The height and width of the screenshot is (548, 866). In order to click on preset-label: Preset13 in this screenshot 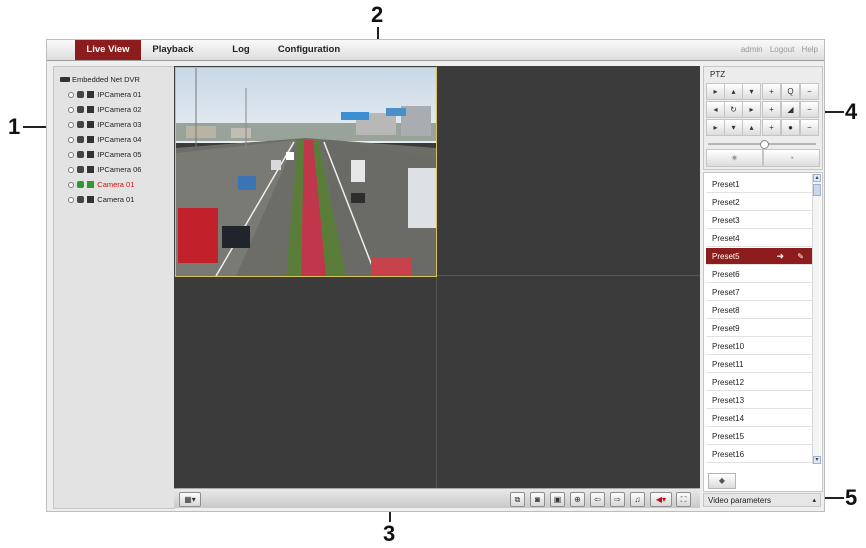, I will do `click(728, 400)`.